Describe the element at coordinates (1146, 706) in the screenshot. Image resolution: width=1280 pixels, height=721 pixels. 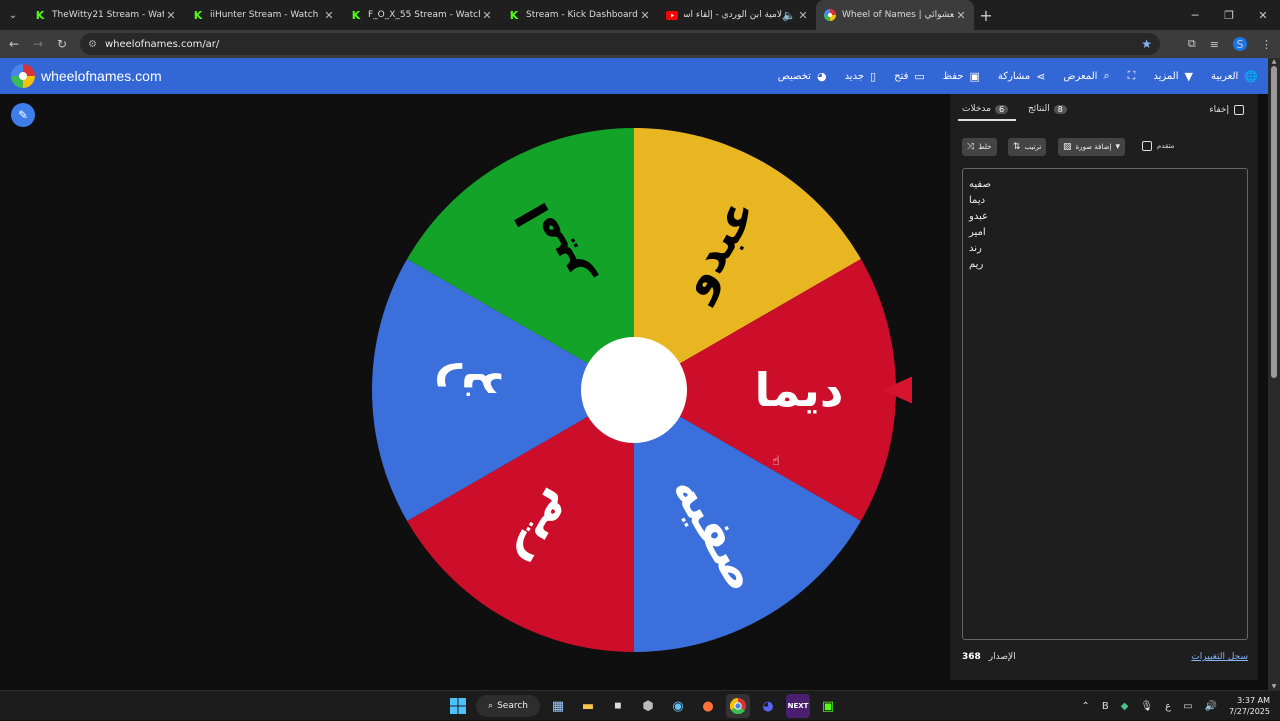
I see `microphone-icon: 🎙` at that location.